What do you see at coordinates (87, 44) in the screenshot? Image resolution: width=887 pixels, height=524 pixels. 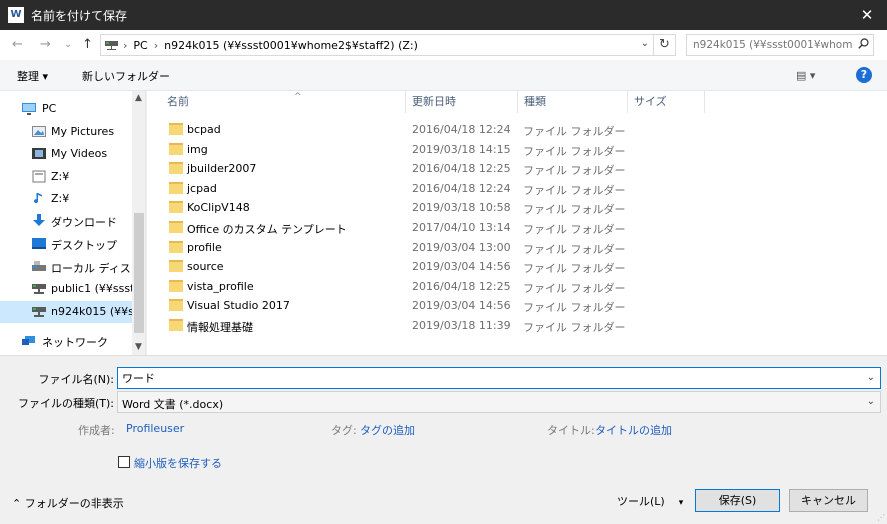 I see `up-folder-button: ↑` at bounding box center [87, 44].